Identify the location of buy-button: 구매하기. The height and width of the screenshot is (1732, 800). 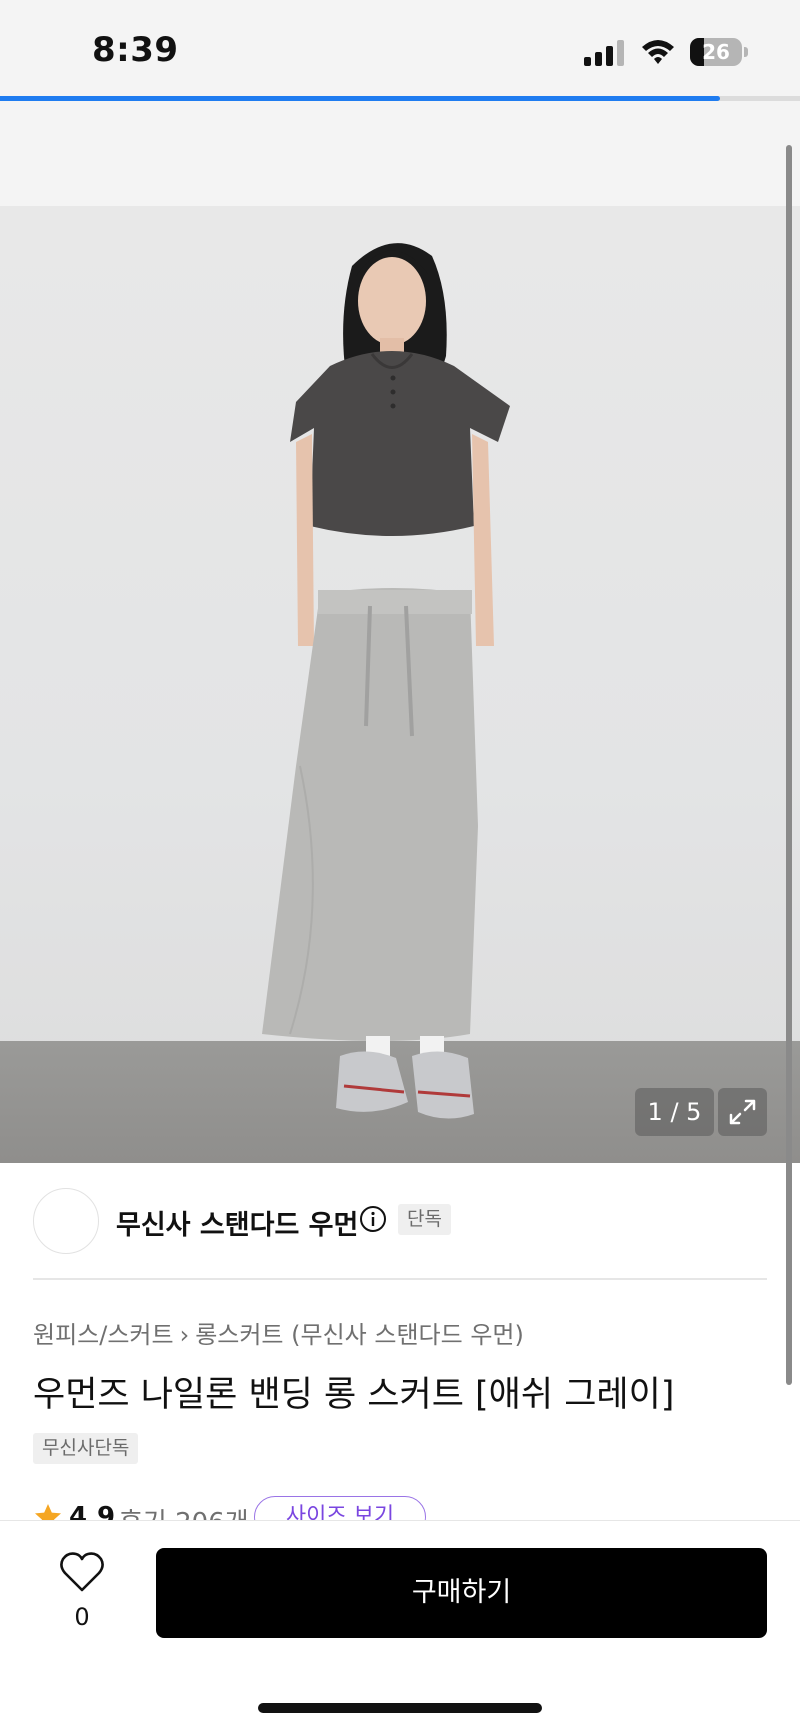
(461, 1593).